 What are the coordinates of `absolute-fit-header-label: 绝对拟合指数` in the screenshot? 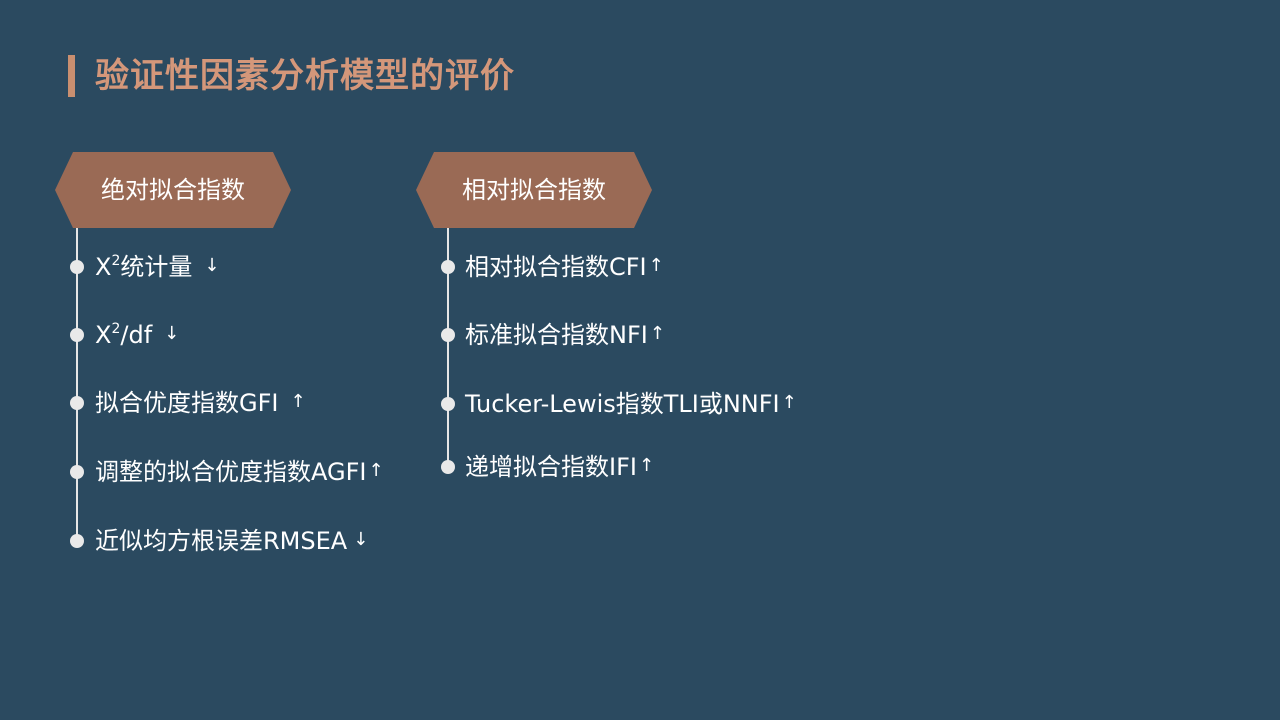 It's located at (173, 190).